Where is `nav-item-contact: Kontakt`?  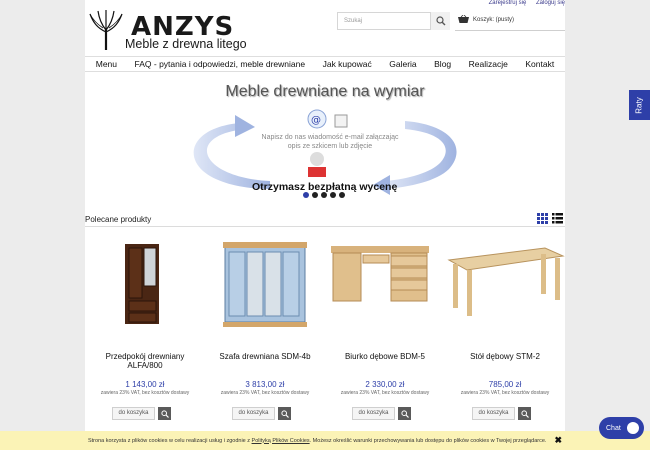 nav-item-contact: Kontakt is located at coordinates (539, 64).